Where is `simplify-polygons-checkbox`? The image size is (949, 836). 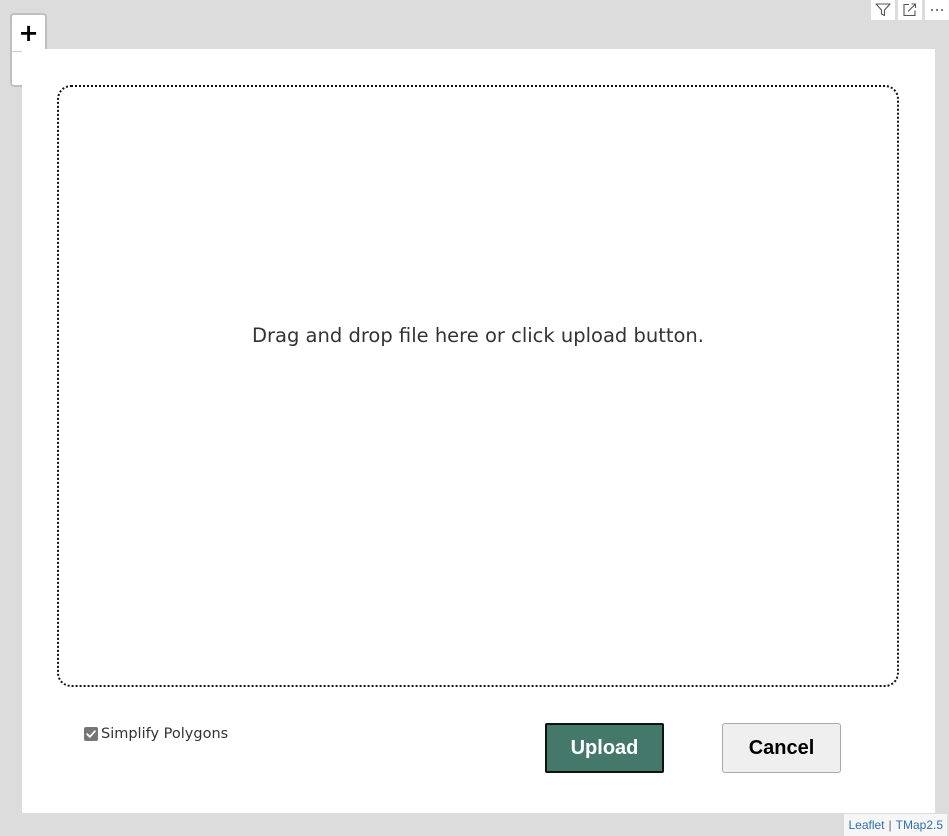 simplify-polygons-checkbox is located at coordinates (91, 734).